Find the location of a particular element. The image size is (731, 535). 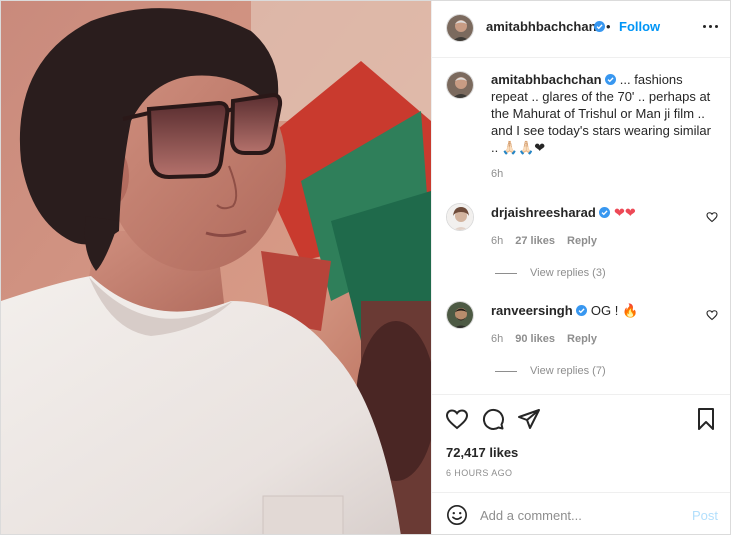

view-replies-label: View replies (3) is located at coordinates (568, 273).